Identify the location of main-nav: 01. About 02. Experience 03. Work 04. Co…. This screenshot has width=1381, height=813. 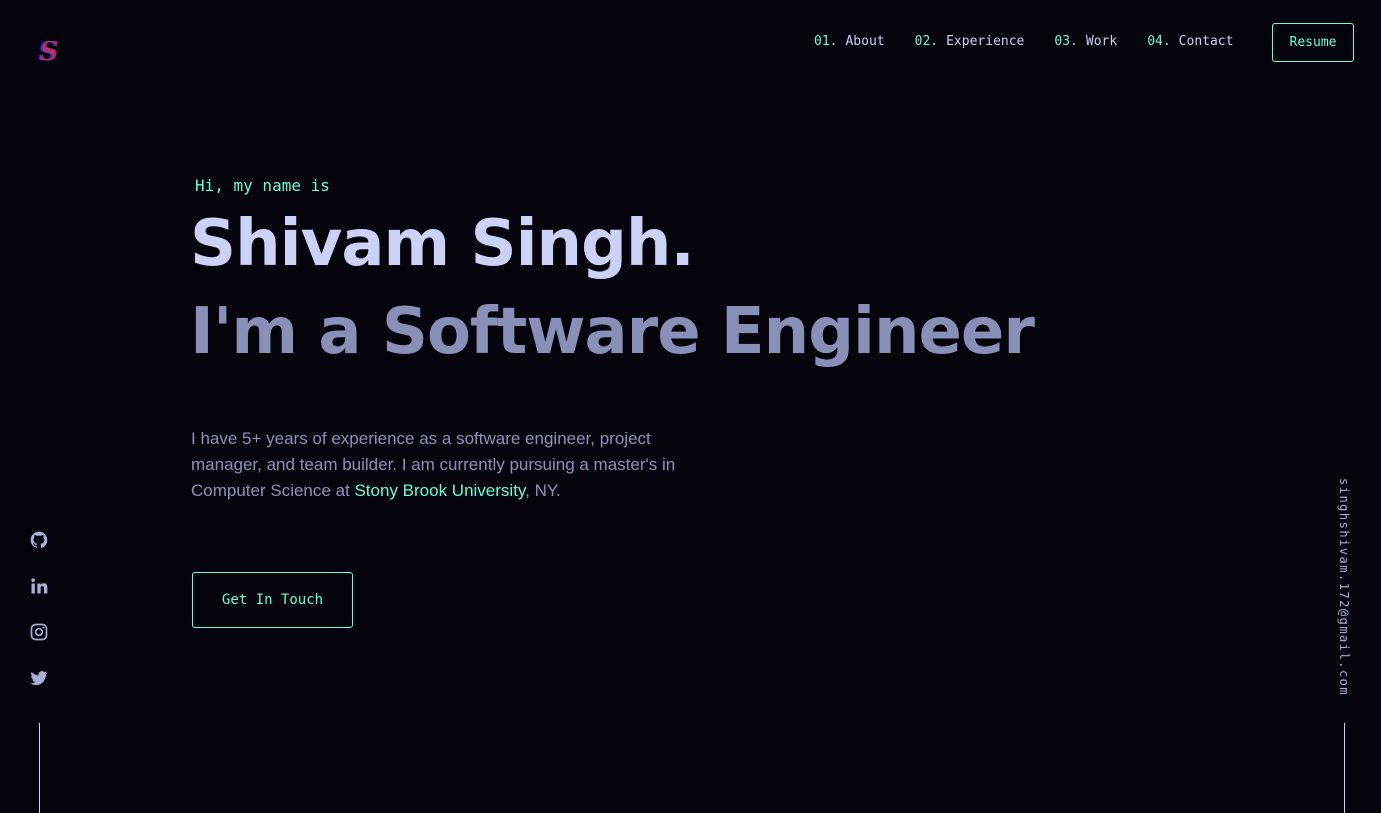
(1038, 41).